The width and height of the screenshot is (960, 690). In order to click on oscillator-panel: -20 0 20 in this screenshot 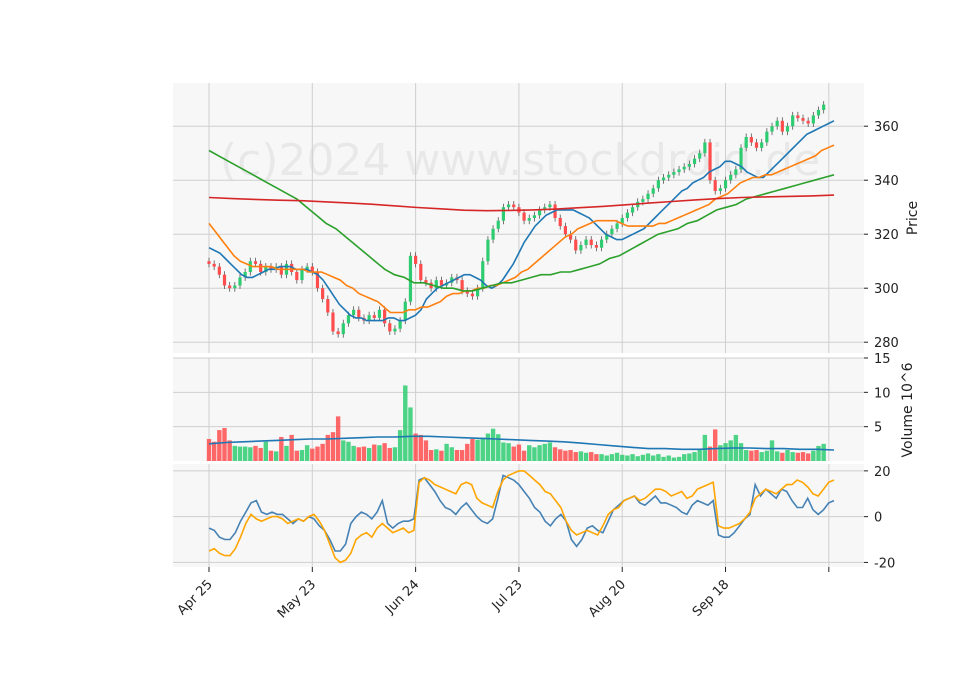, I will do `click(534, 517)`.